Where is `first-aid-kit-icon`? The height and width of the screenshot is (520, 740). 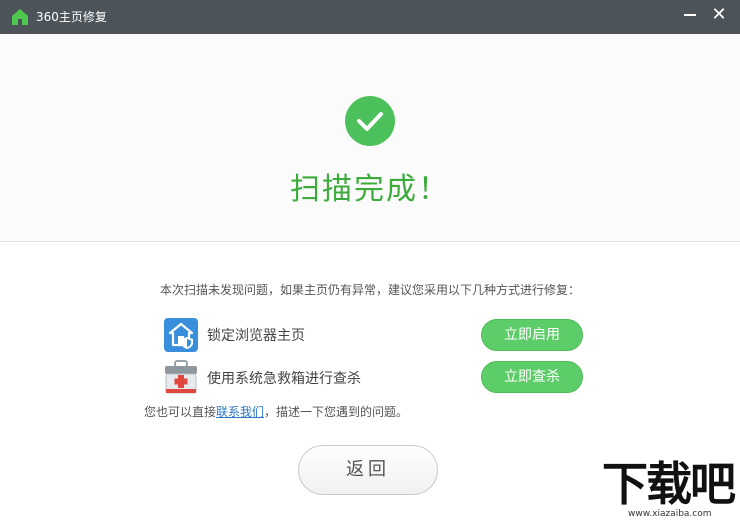 first-aid-kit-icon is located at coordinates (181, 377).